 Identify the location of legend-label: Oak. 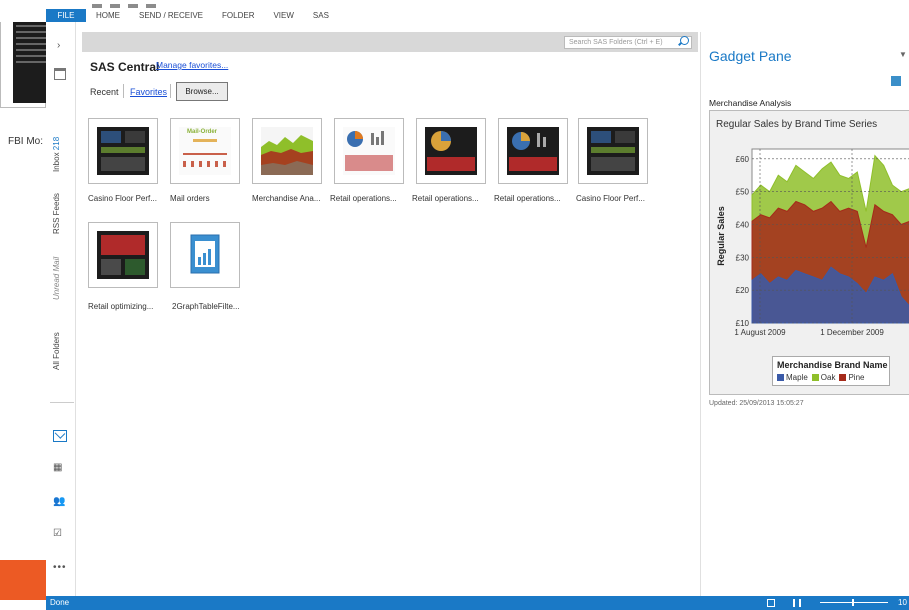
(828, 377).